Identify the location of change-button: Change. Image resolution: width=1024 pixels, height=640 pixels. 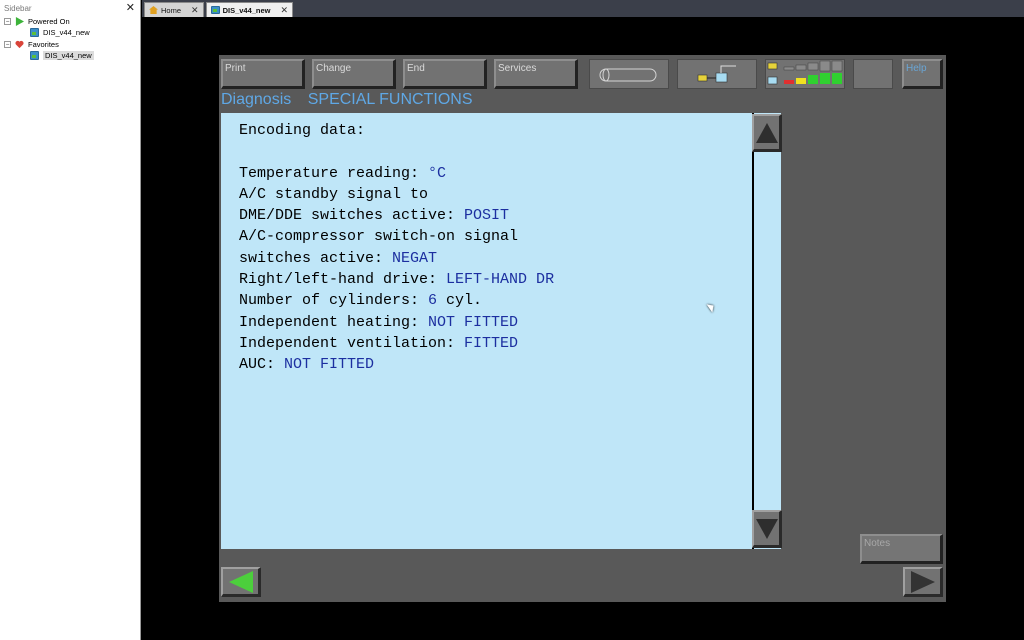
(354, 74).